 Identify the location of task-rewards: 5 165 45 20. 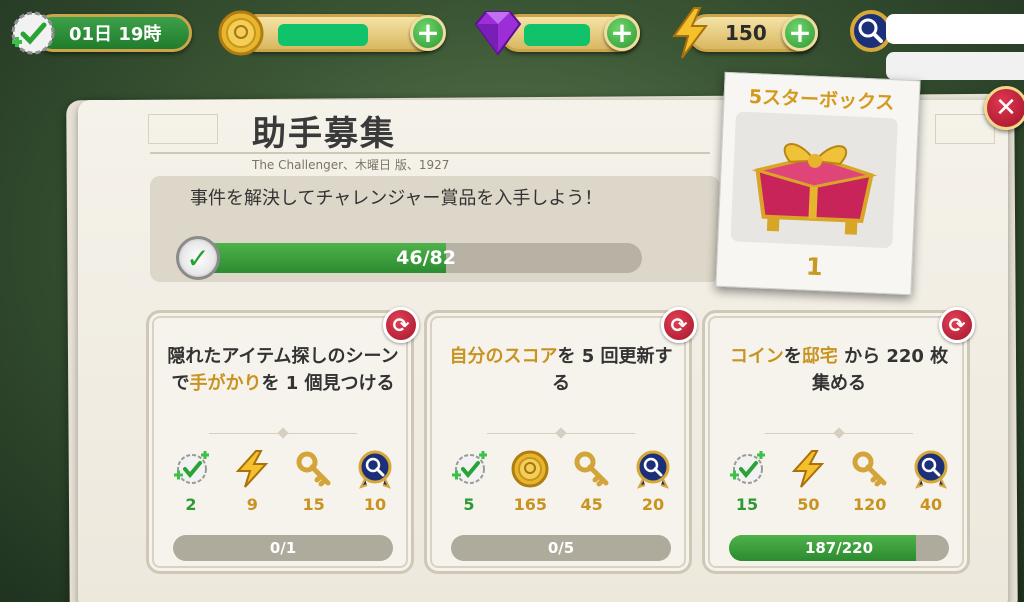
(561, 481).